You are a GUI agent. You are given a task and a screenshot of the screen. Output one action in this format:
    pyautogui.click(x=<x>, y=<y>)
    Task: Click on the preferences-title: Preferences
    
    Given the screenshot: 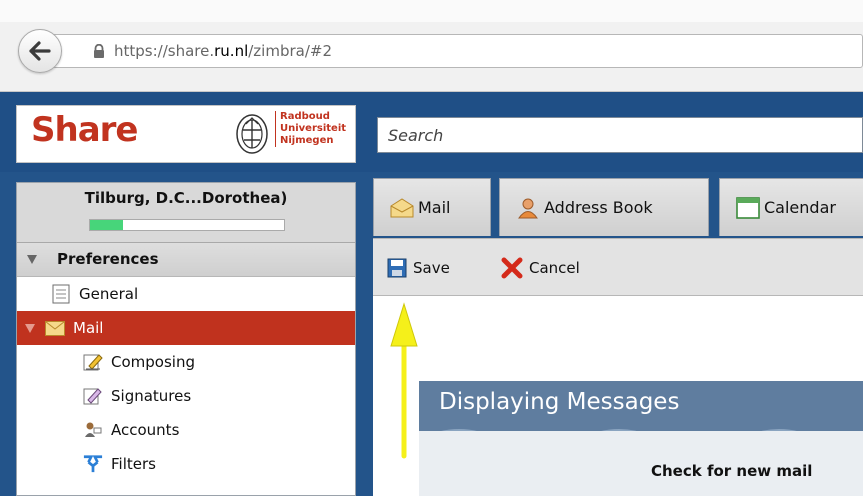 What is the action you would take?
    pyautogui.click(x=108, y=259)
    